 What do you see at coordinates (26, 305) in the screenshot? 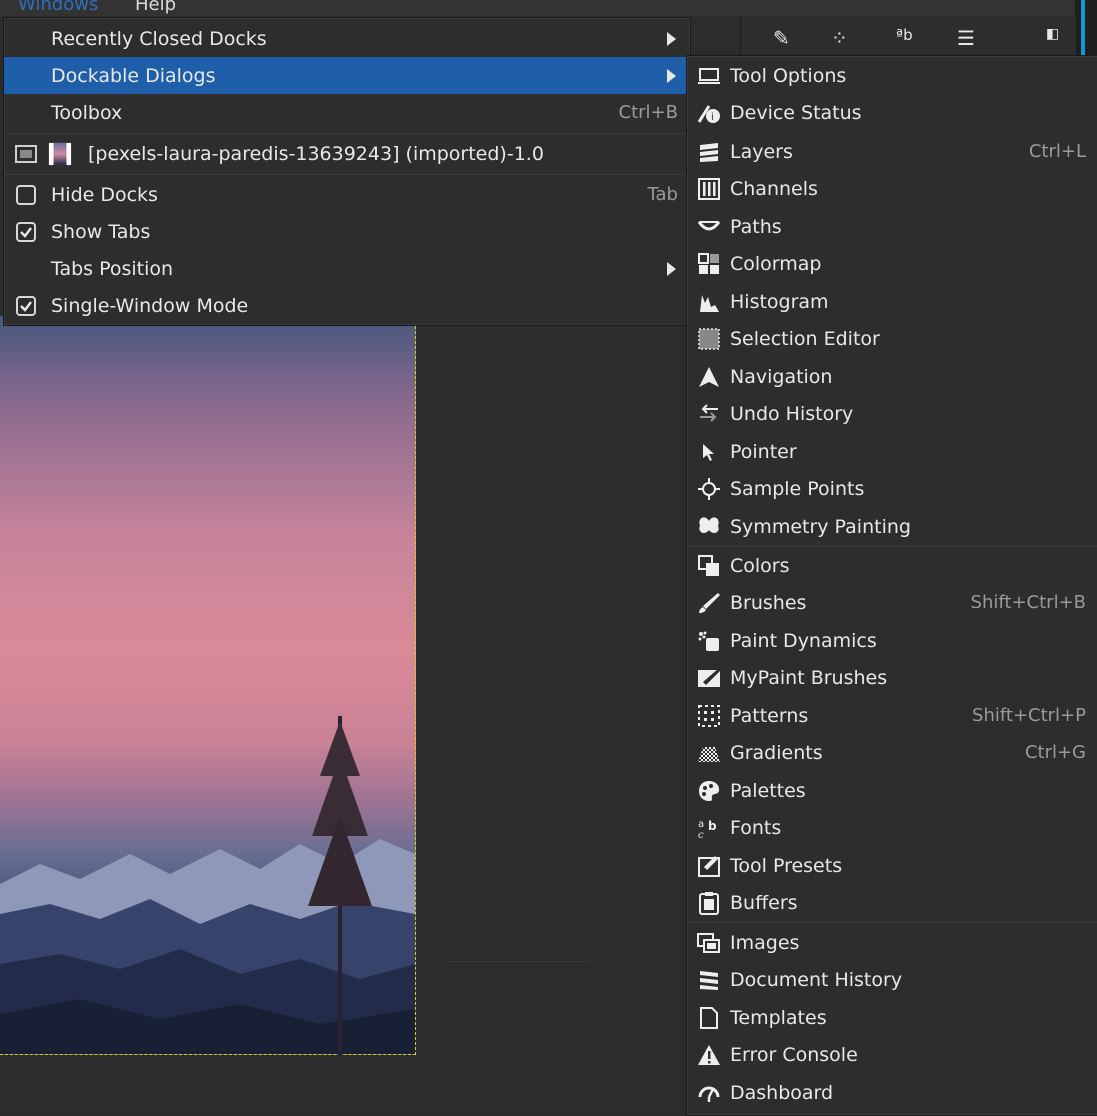
I see `single-window-mode-checkbox` at bounding box center [26, 305].